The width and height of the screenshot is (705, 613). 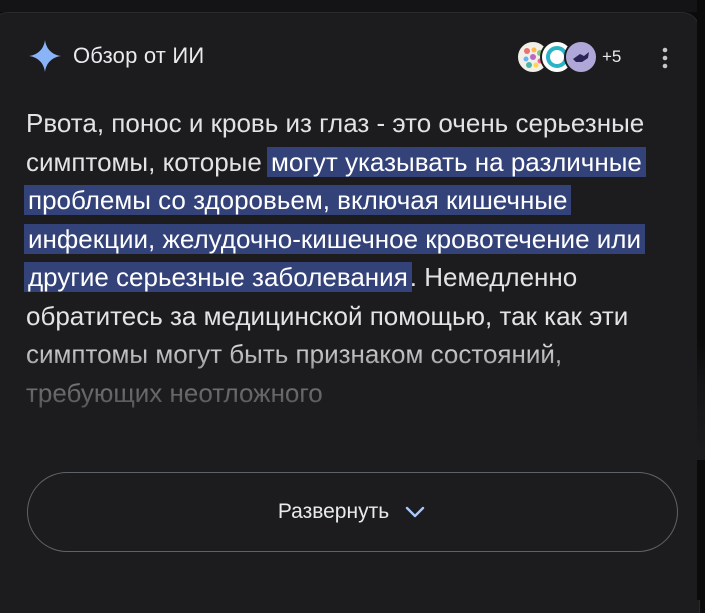 What do you see at coordinates (333, 511) in the screenshot?
I see `expand-label: Развернуть` at bounding box center [333, 511].